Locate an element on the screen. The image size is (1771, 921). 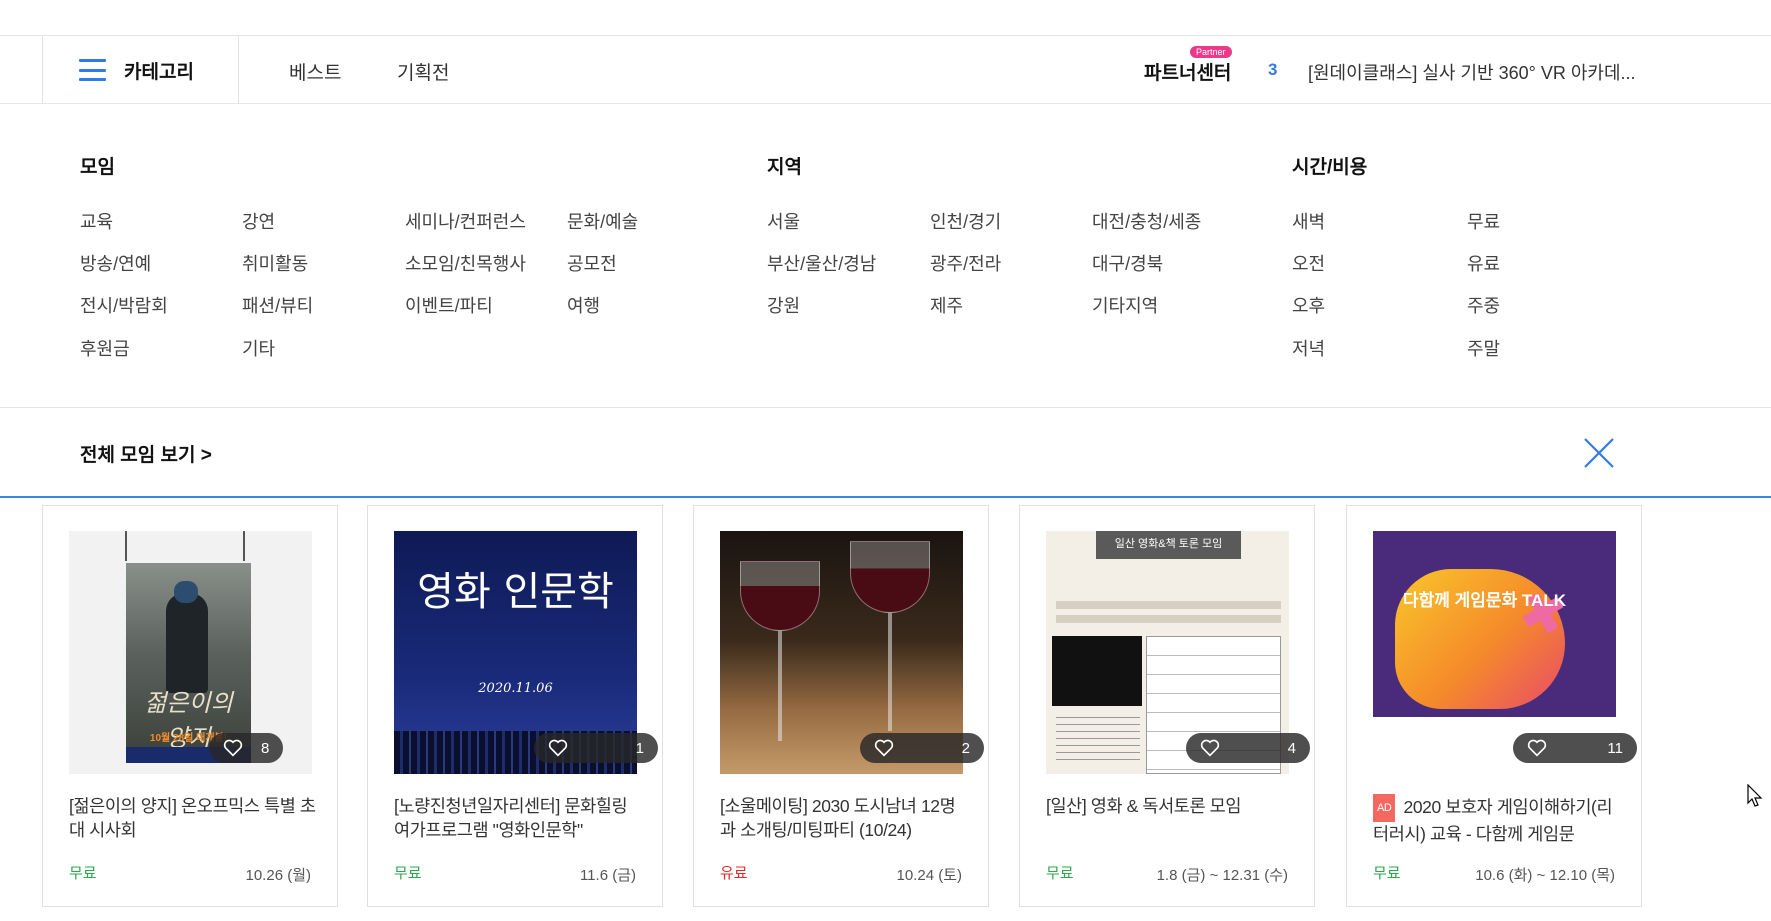
event-title-text: [일산] 영화 & 독서토론 모임 is located at coordinates (1144, 806).